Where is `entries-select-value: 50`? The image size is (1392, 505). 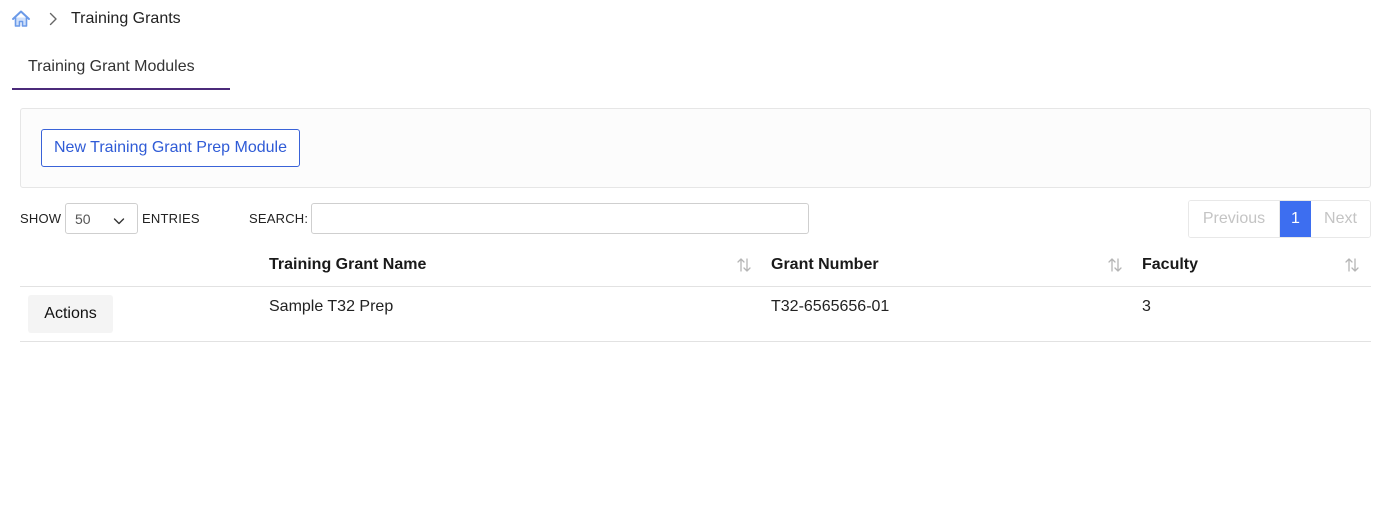
entries-select-value: 50 is located at coordinates (83, 219).